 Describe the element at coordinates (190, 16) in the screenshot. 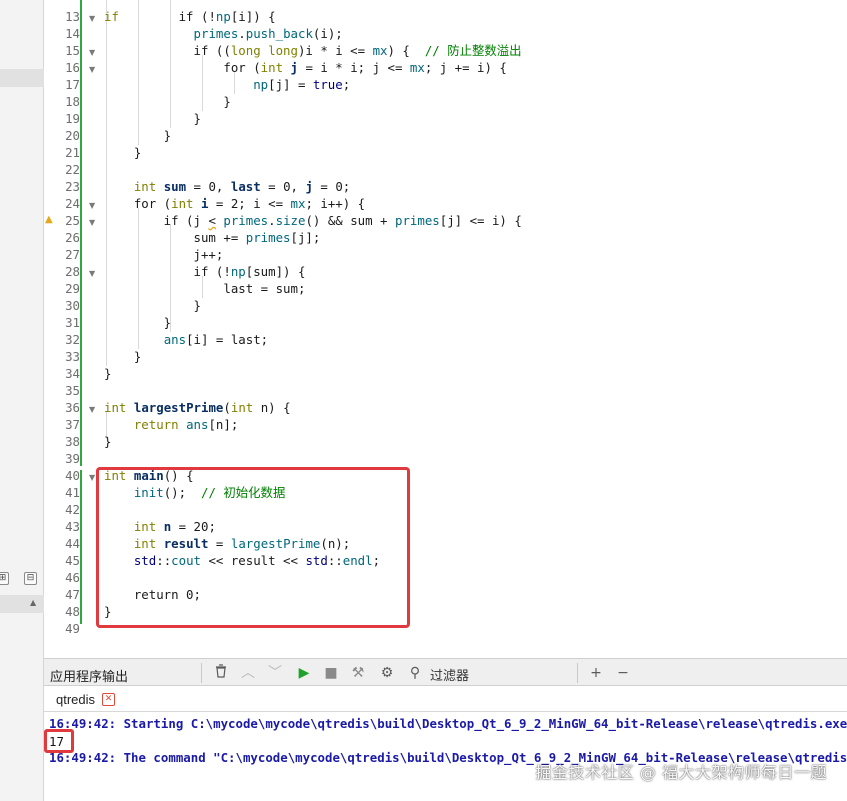

I see `code-line: if if (!np[i]) {` at that location.